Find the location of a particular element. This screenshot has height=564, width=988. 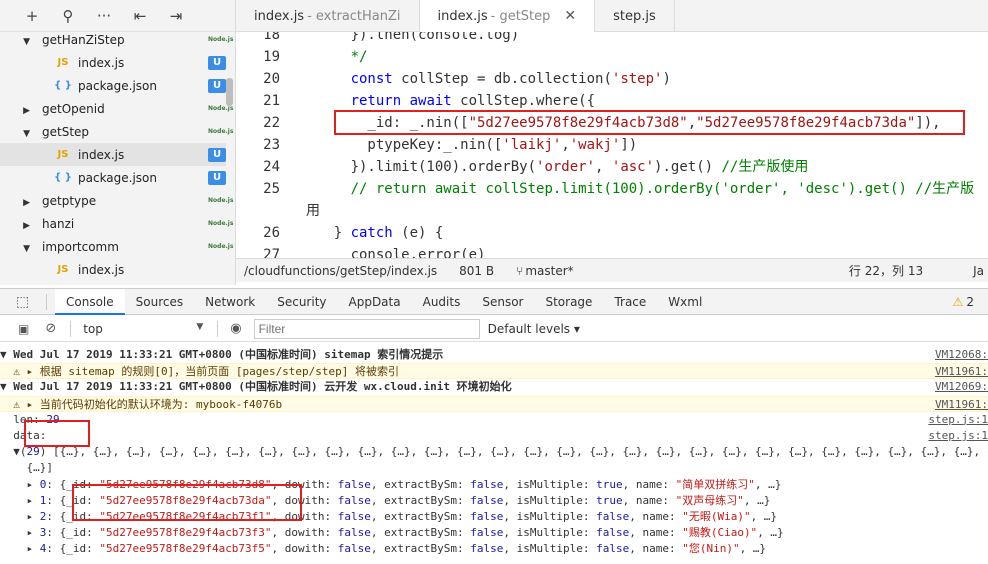

tab-network: Network is located at coordinates (230, 302).